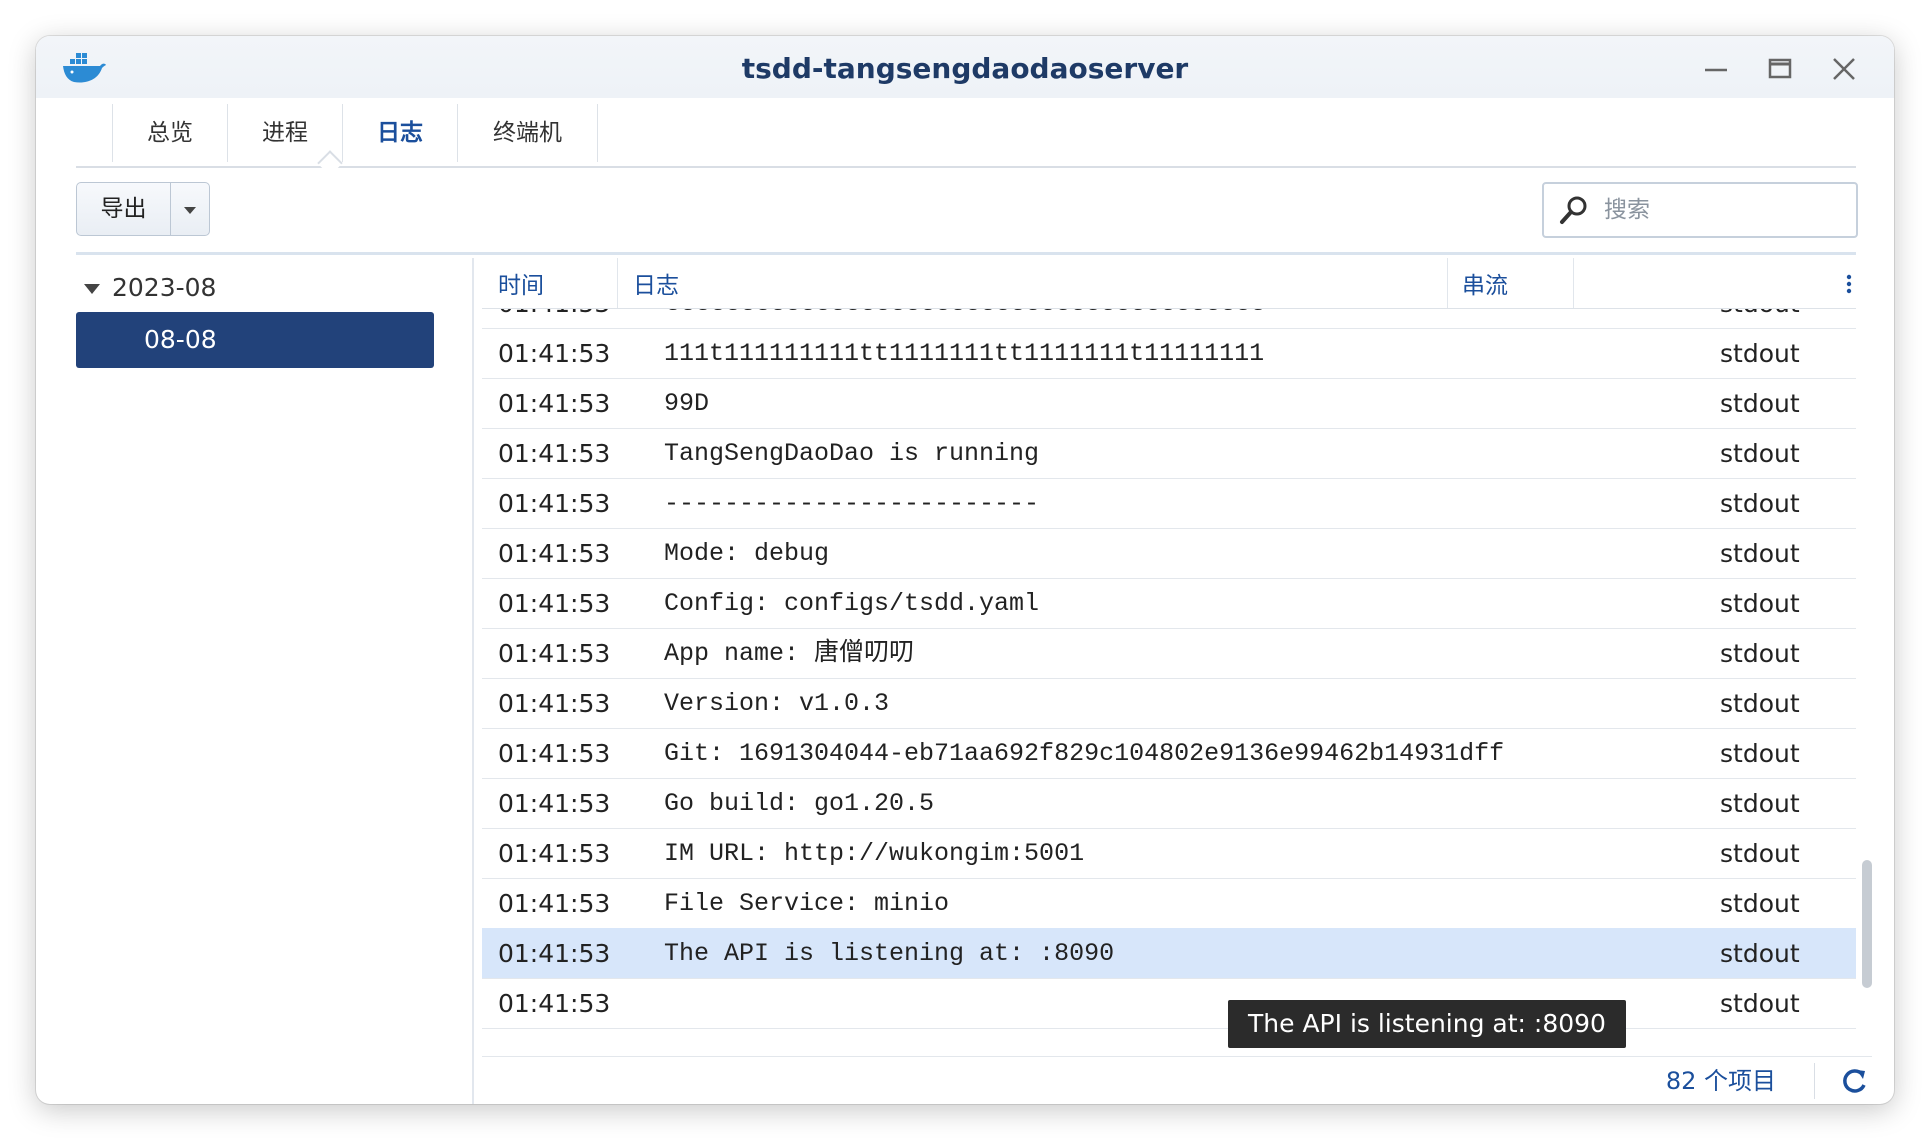  I want to click on table-row: 01:41:53 File Service: minio stdout, so click(1169, 903).